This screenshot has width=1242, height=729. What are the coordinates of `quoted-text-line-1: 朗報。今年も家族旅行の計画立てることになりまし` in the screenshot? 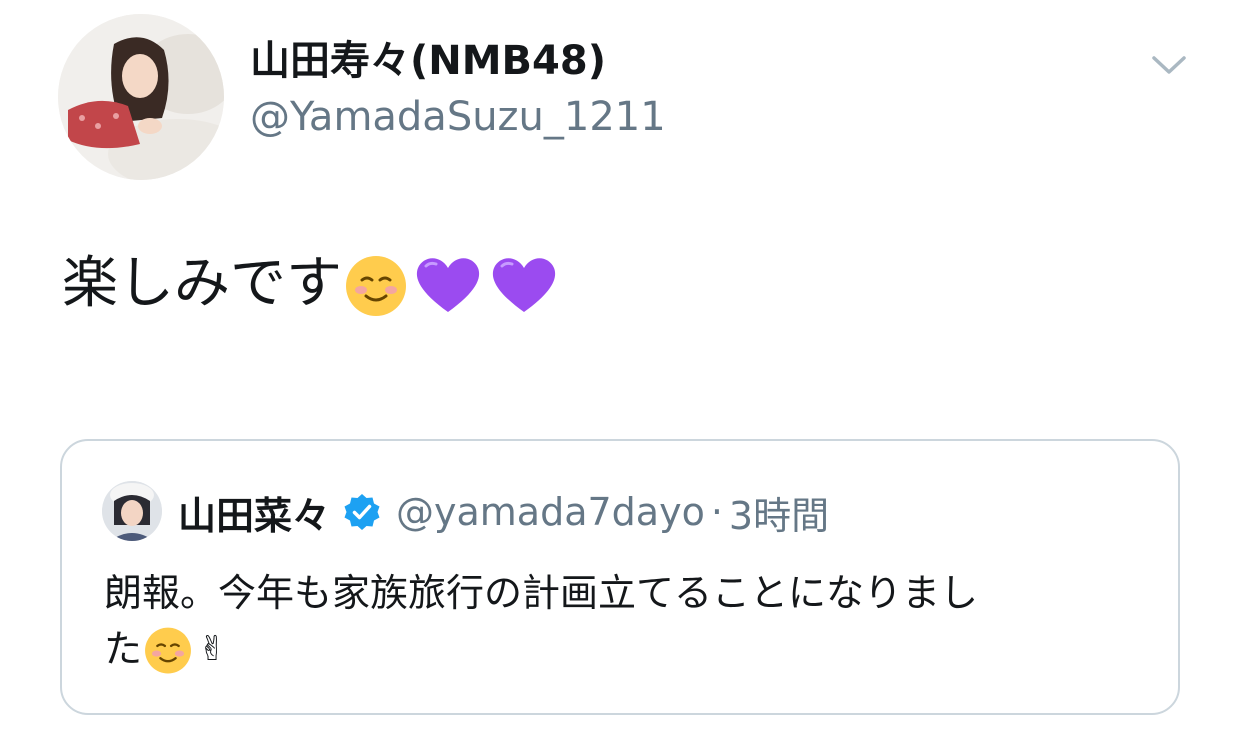 It's located at (541, 593).